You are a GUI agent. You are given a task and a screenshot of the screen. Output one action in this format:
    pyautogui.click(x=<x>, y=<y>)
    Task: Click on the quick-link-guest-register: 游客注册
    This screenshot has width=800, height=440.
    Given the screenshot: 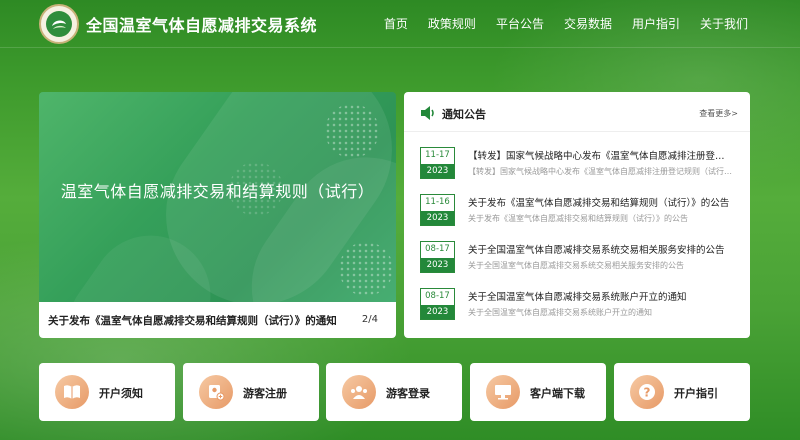 What is the action you would take?
    pyautogui.click(x=251, y=392)
    